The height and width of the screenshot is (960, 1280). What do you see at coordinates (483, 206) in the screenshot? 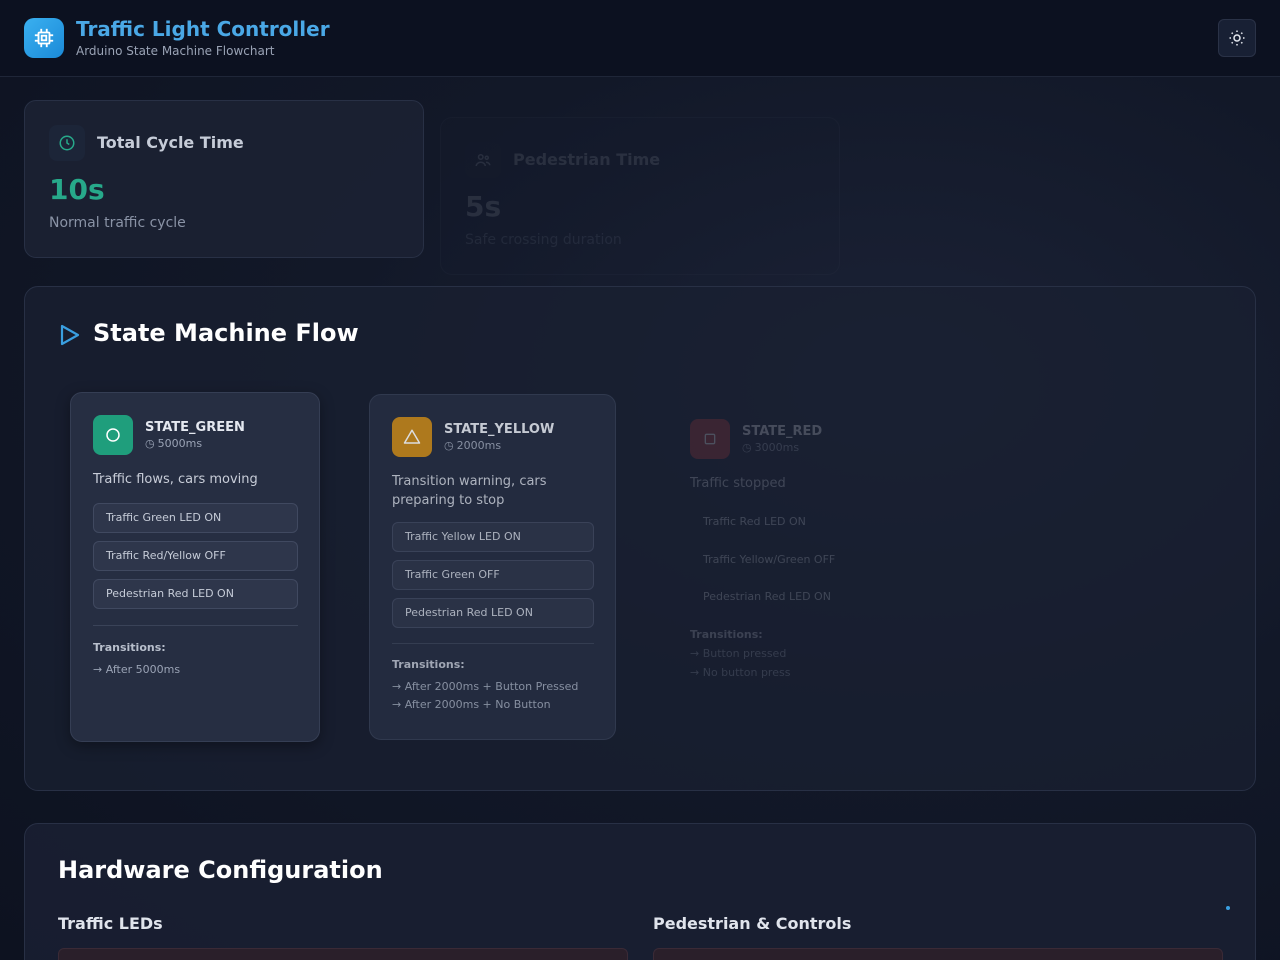
I see `stat-value: 5s` at bounding box center [483, 206].